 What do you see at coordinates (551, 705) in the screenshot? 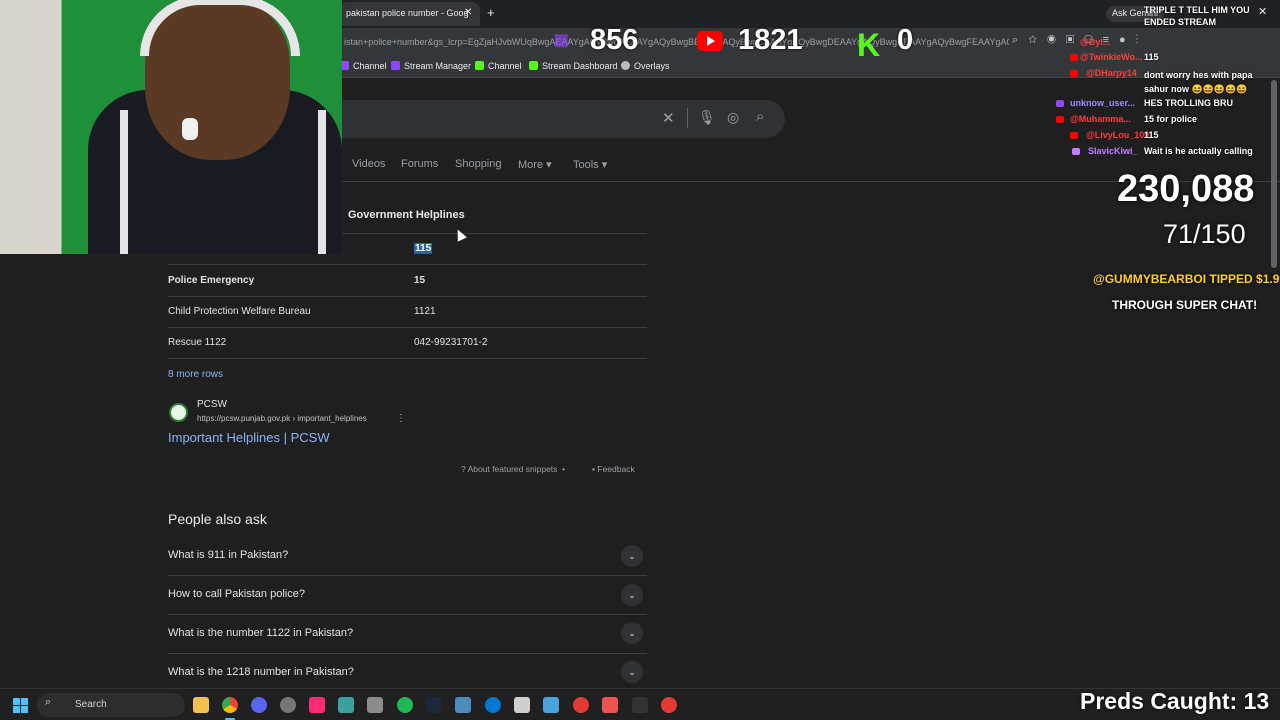
I see `notepad-icon` at bounding box center [551, 705].